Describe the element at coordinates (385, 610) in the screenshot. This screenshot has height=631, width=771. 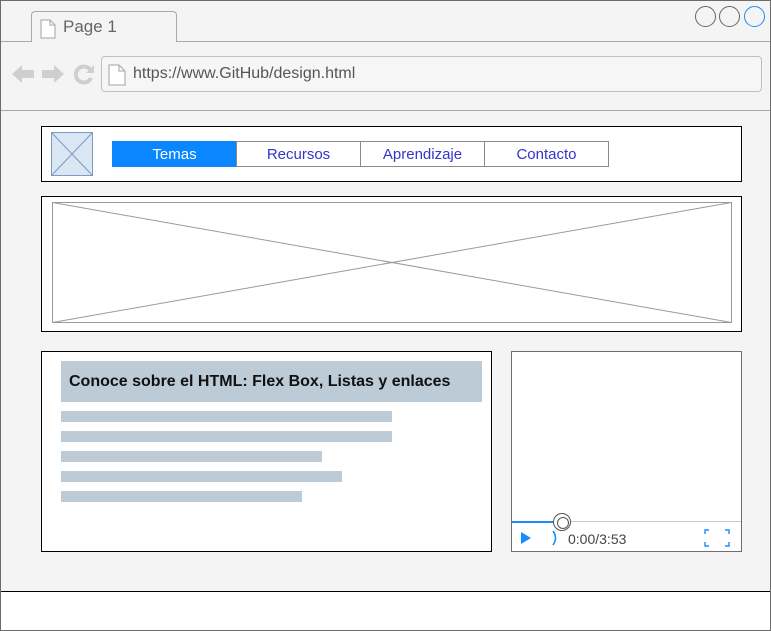
I see `page-footer` at that location.